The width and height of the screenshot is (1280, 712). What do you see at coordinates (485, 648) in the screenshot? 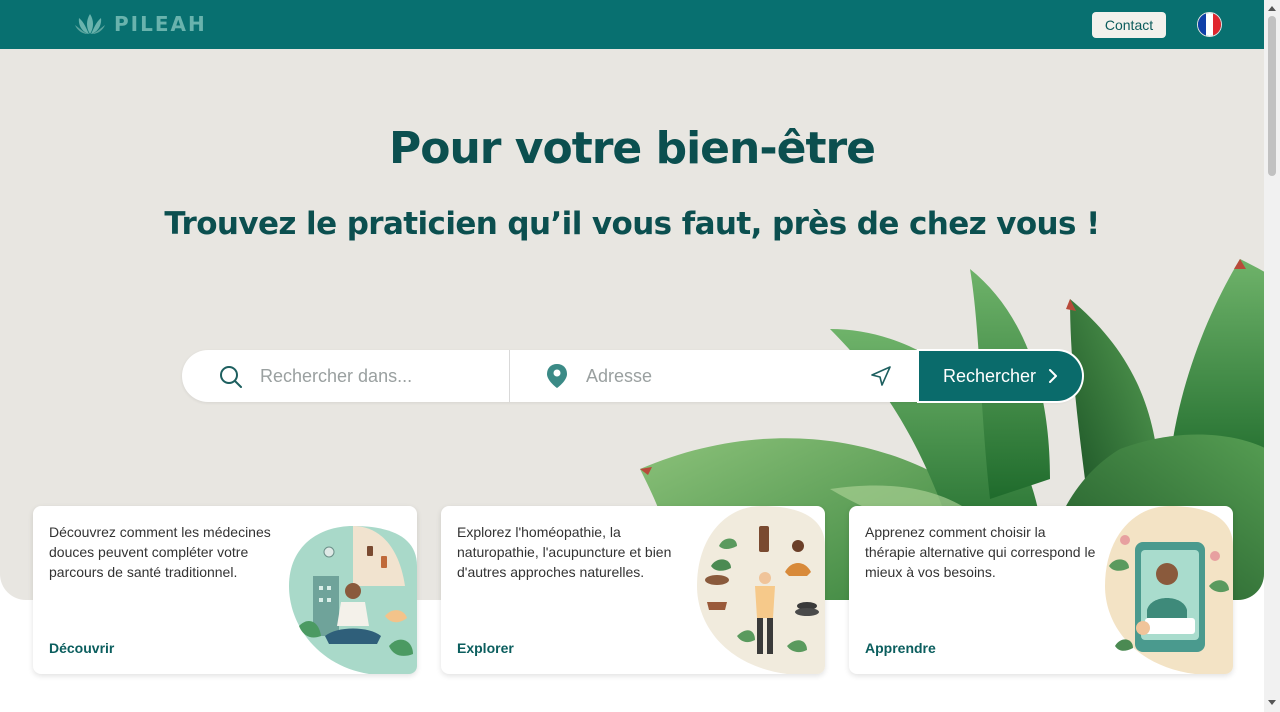
I see `explore-link: Explorer` at bounding box center [485, 648].